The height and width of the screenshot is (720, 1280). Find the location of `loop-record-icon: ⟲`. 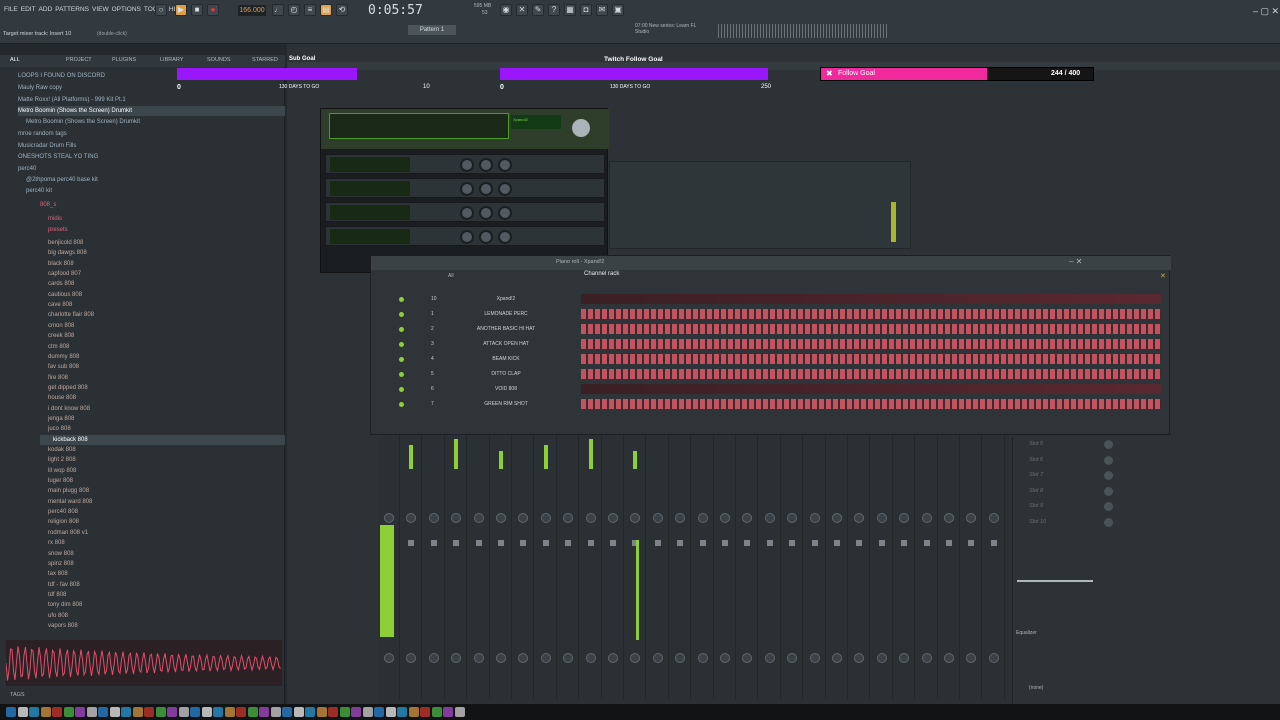

loop-record-icon: ⟲ is located at coordinates (342, 10).